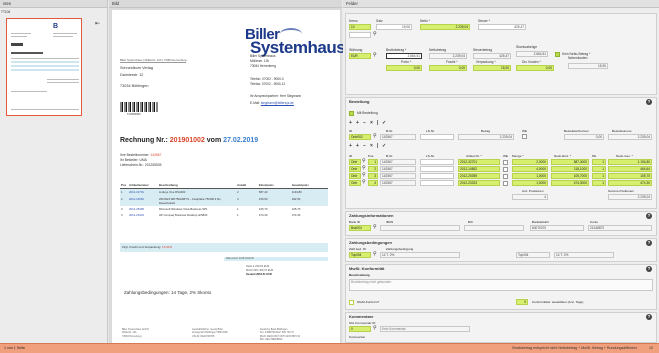 The width and height of the screenshot is (659, 353). Describe the element at coordinates (570, 162) in the screenshot. I see `row-einz-field: 587,4000` at that location.